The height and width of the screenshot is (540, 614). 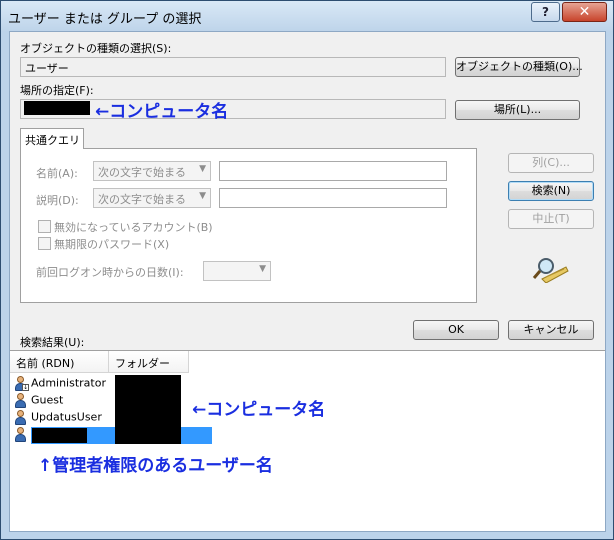 I want to click on result-row: Guest, so click(x=38, y=401).